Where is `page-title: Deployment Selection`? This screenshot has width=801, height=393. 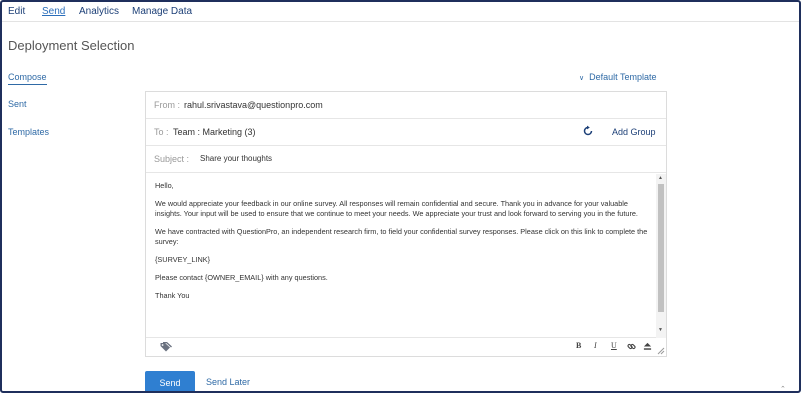
page-title: Deployment Selection is located at coordinates (71, 45).